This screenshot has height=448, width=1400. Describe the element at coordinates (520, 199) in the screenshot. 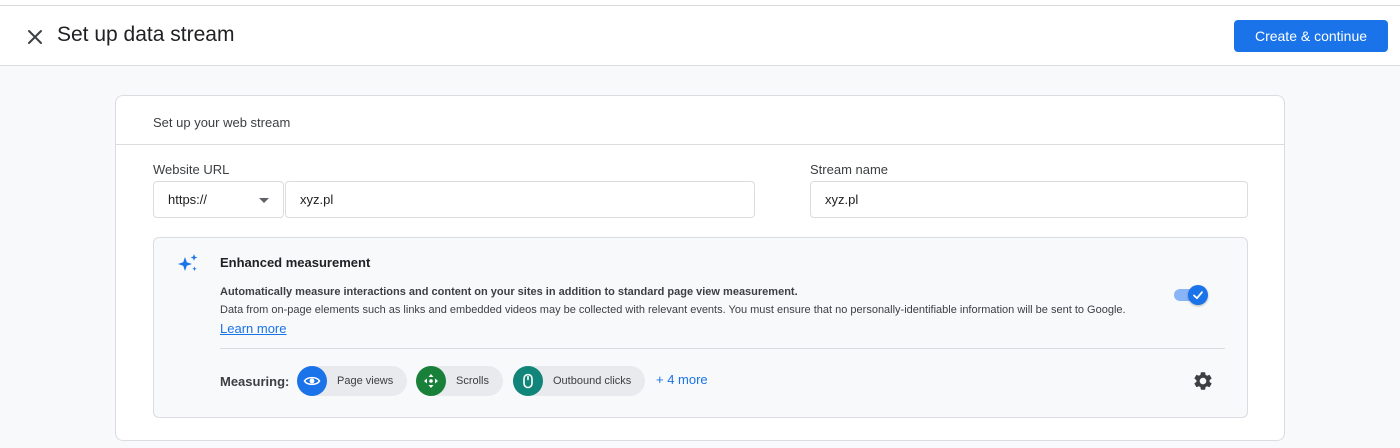

I see `website-url-input: xyz.pl` at that location.